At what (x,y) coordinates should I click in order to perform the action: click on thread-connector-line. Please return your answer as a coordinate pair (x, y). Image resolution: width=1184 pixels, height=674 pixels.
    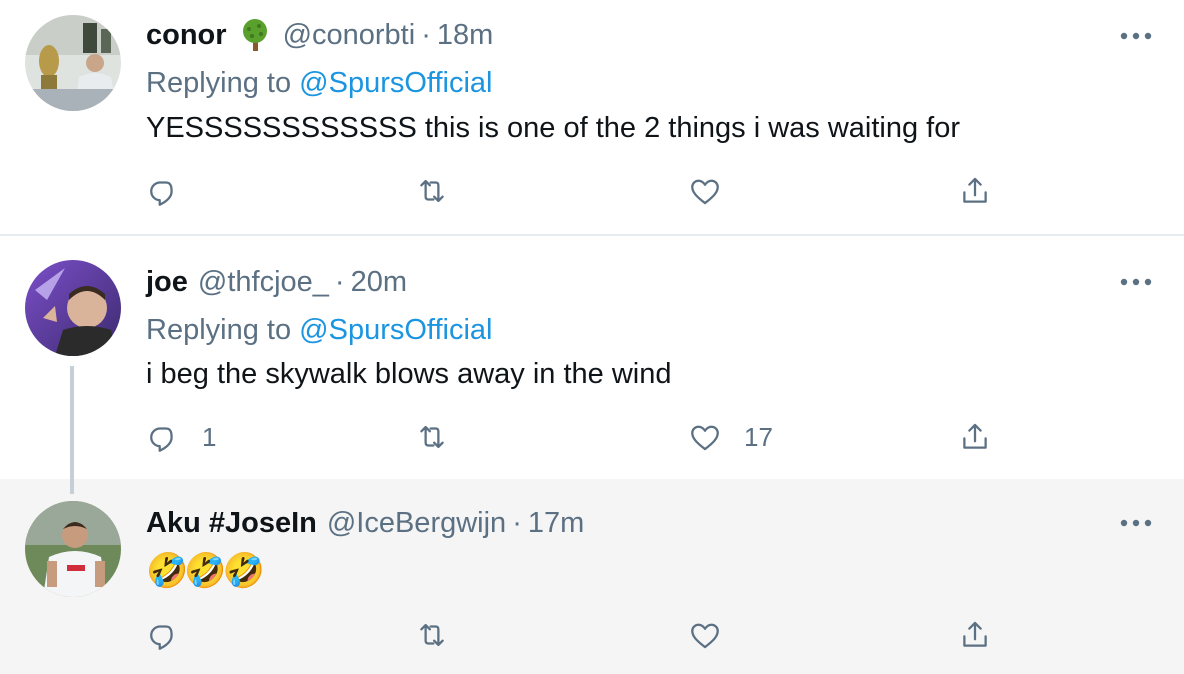
    Looking at the image, I should click on (72, 430).